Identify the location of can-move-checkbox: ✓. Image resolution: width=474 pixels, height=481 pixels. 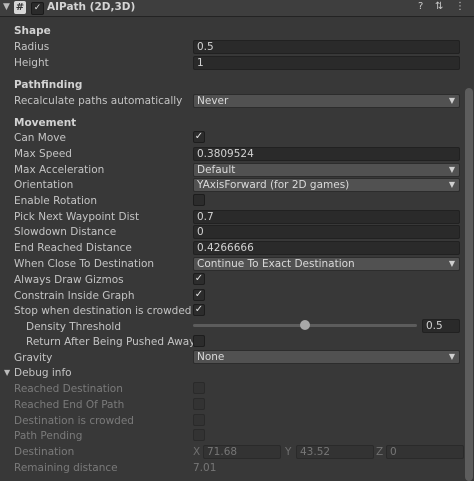
(199, 137).